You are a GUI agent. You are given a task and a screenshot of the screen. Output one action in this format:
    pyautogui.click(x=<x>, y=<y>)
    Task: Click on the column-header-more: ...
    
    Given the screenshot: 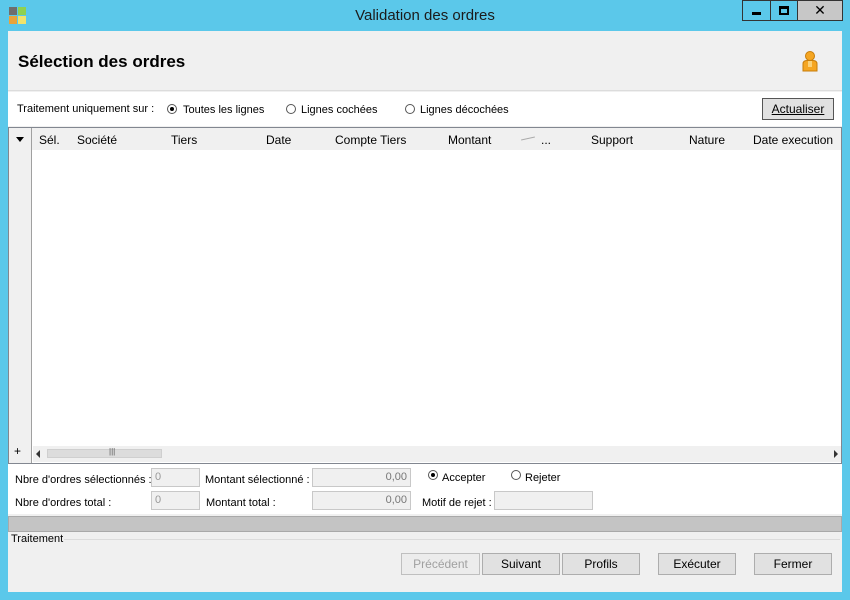 What is the action you would take?
    pyautogui.click(x=546, y=140)
    